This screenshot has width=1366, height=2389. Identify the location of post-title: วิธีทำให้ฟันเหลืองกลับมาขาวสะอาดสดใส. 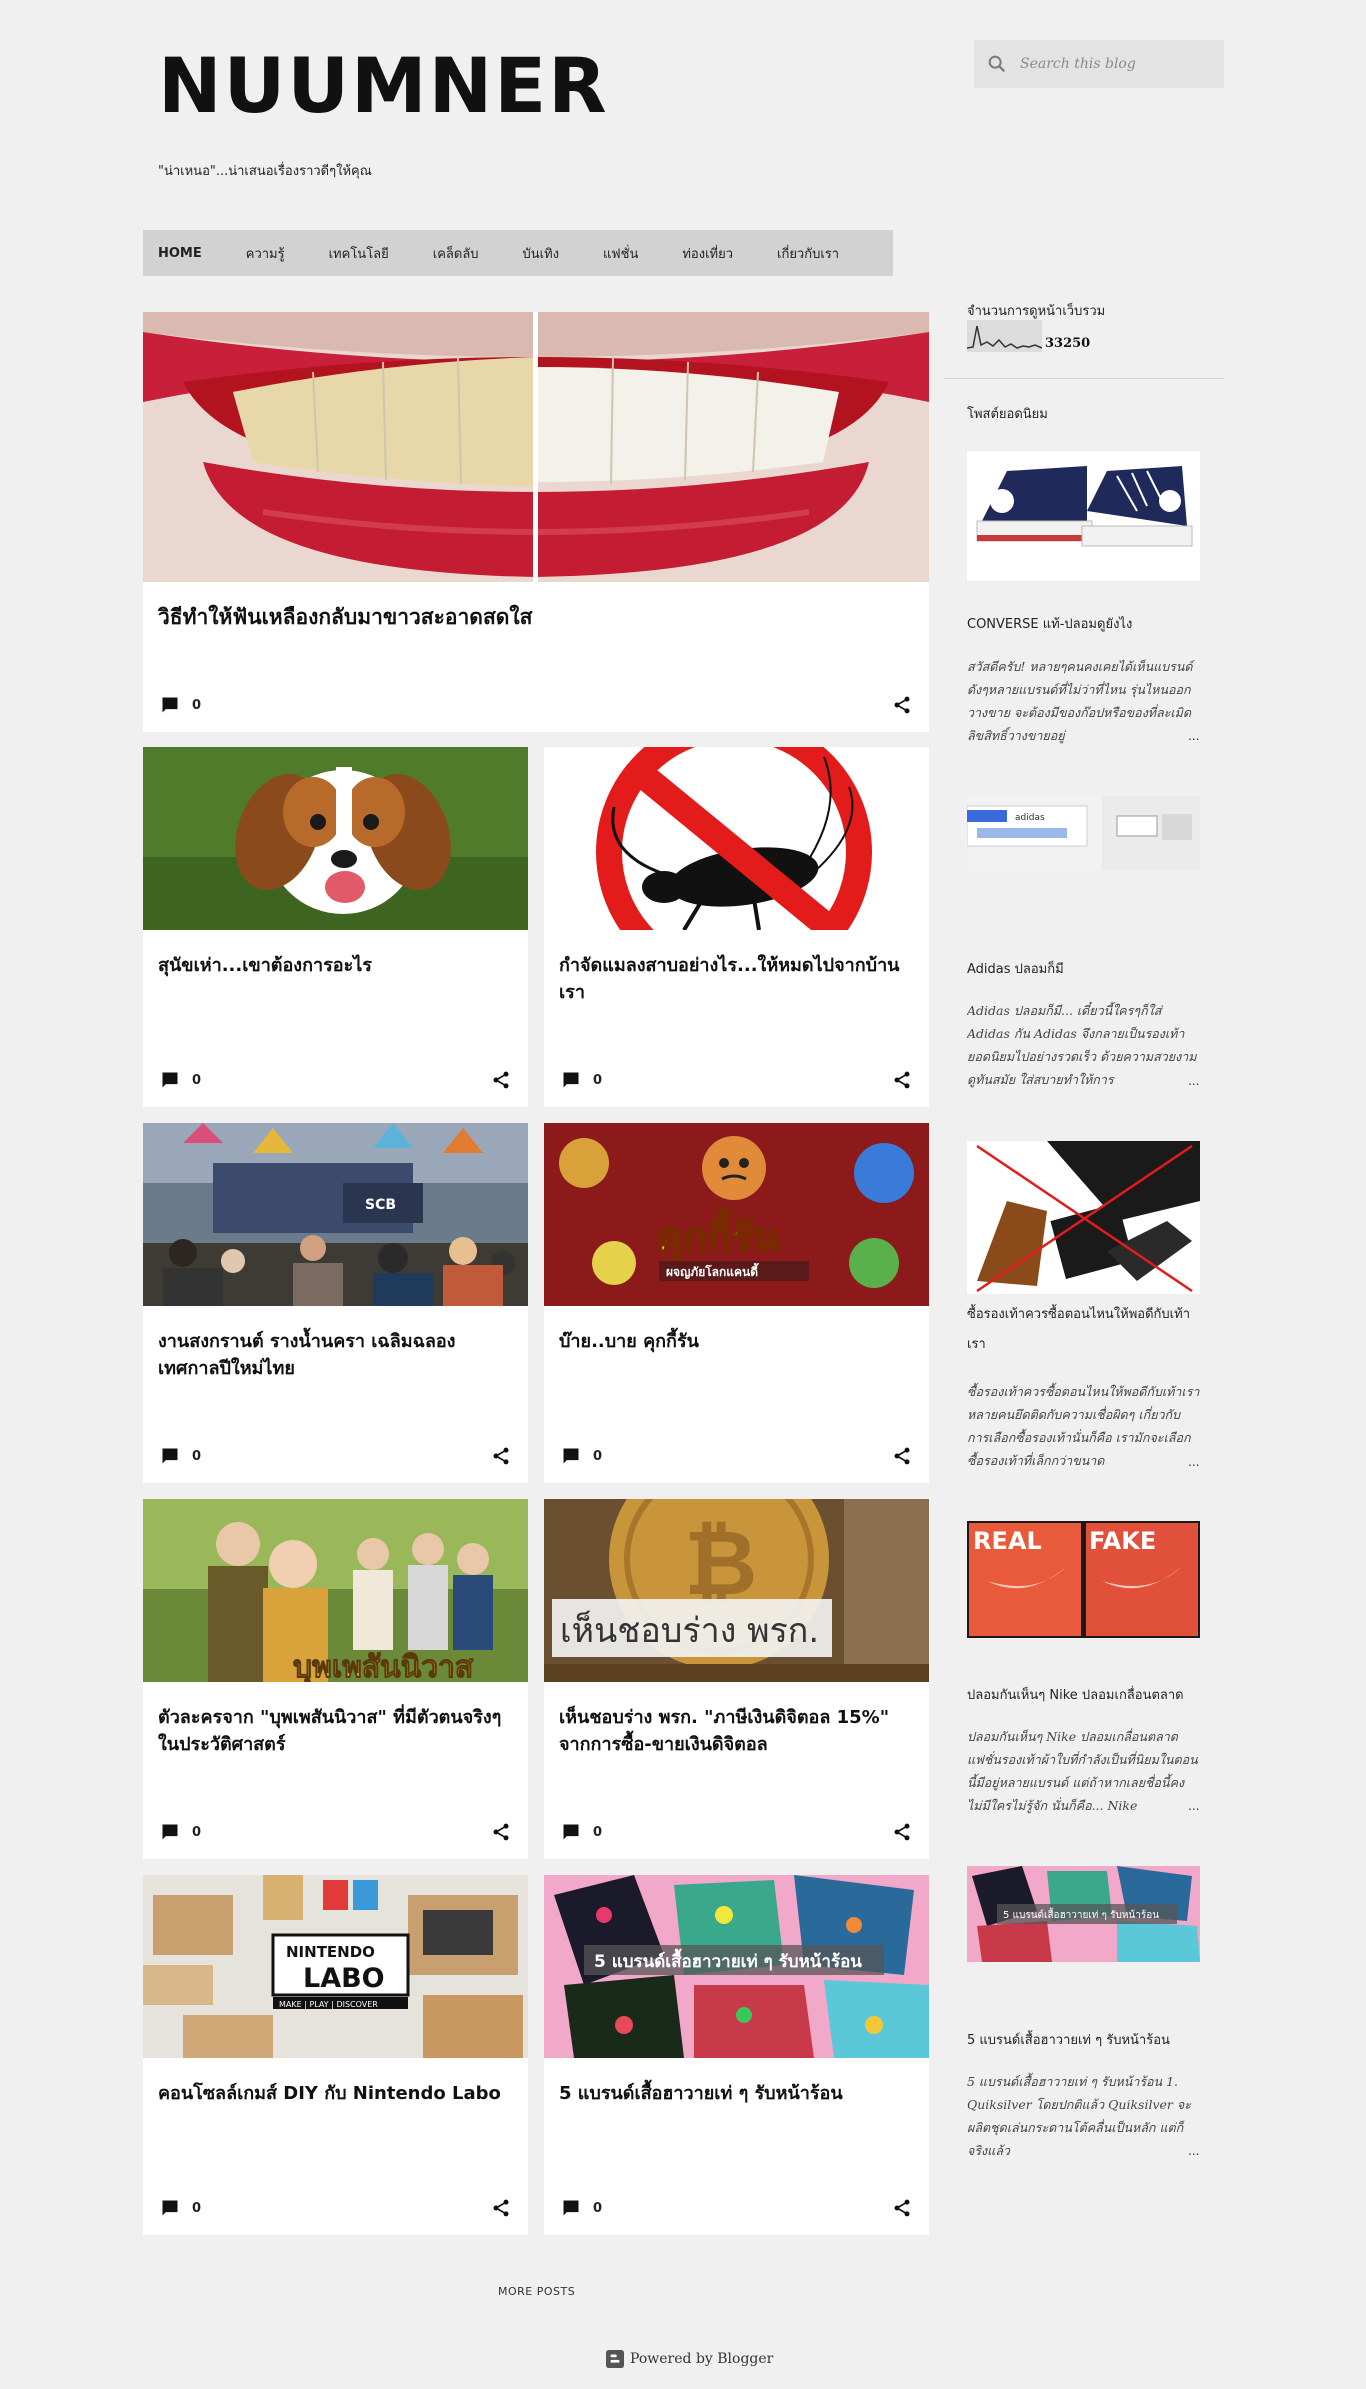
(533, 618).